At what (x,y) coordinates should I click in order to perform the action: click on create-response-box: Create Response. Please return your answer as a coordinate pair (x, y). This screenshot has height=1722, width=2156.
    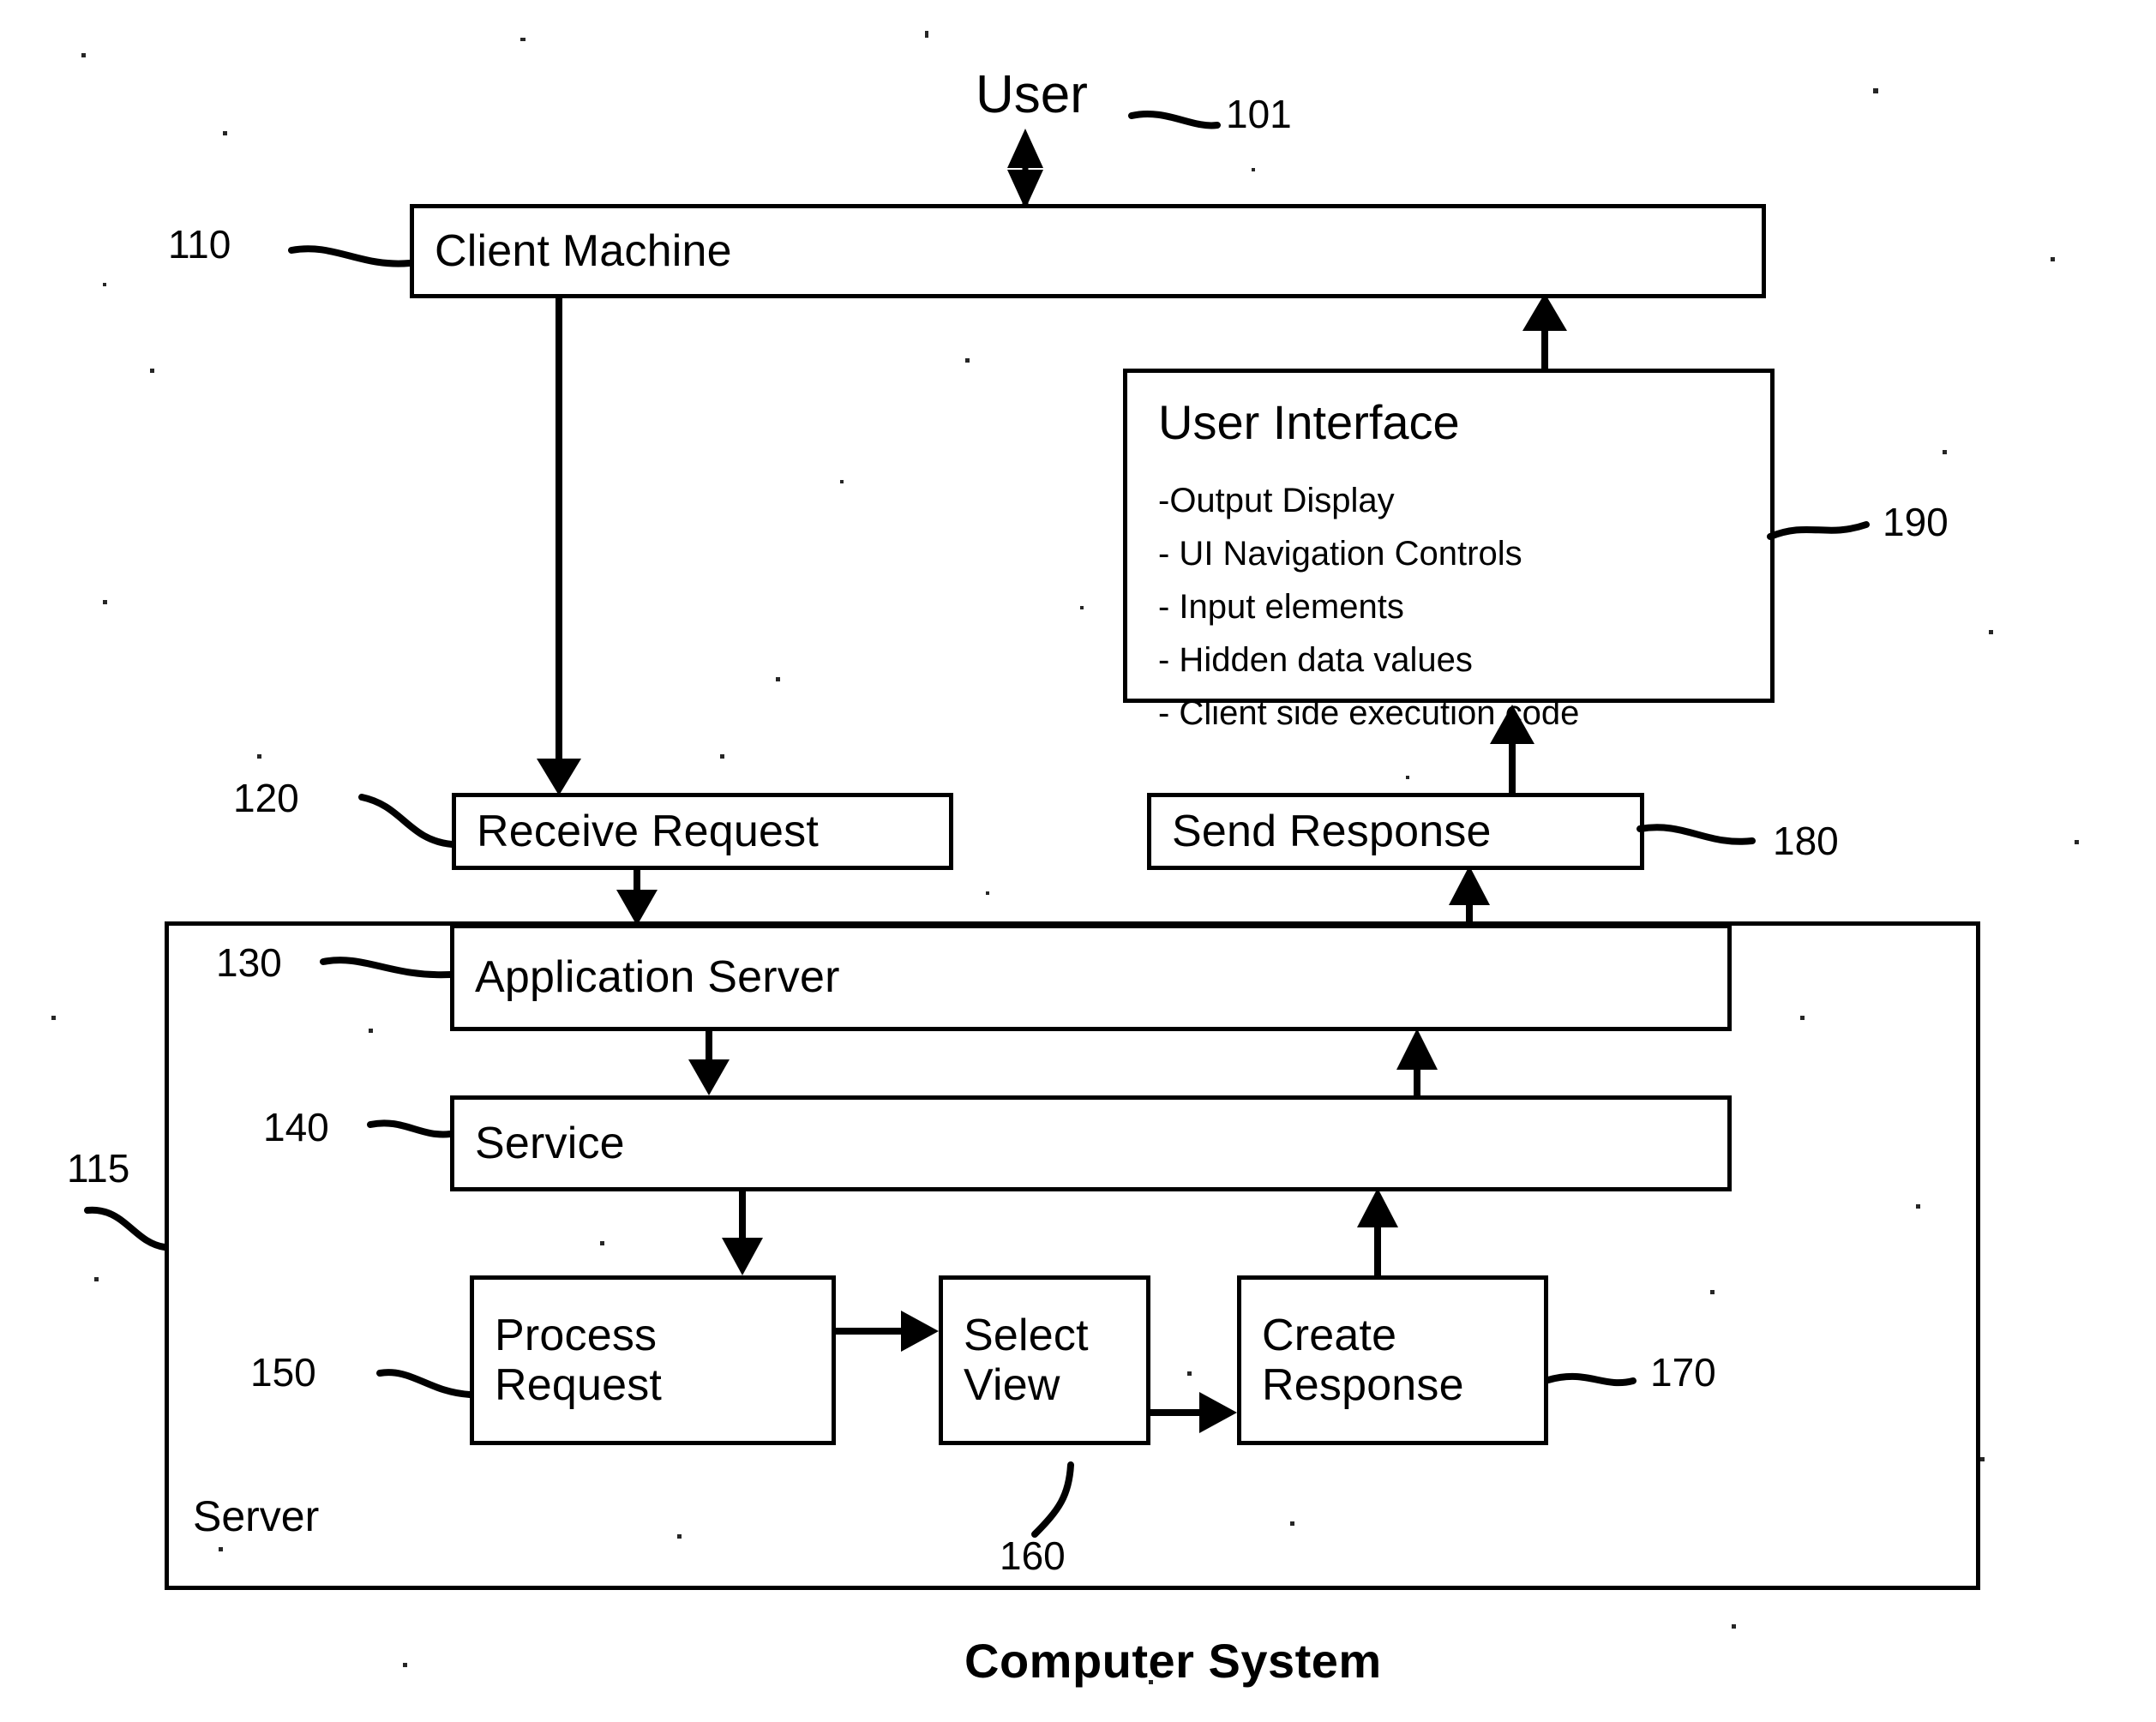
    Looking at the image, I should click on (1392, 1360).